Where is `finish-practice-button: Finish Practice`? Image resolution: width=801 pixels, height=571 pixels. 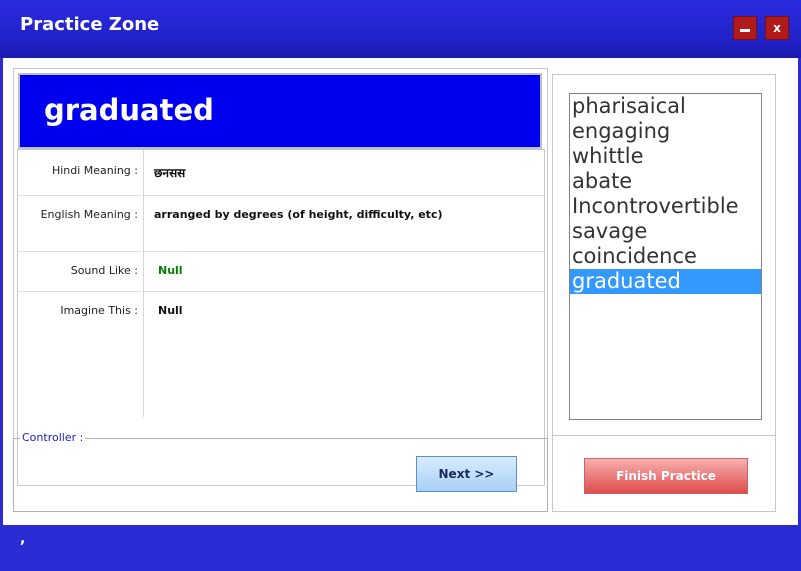
finish-practice-button: Finish Practice is located at coordinates (666, 476).